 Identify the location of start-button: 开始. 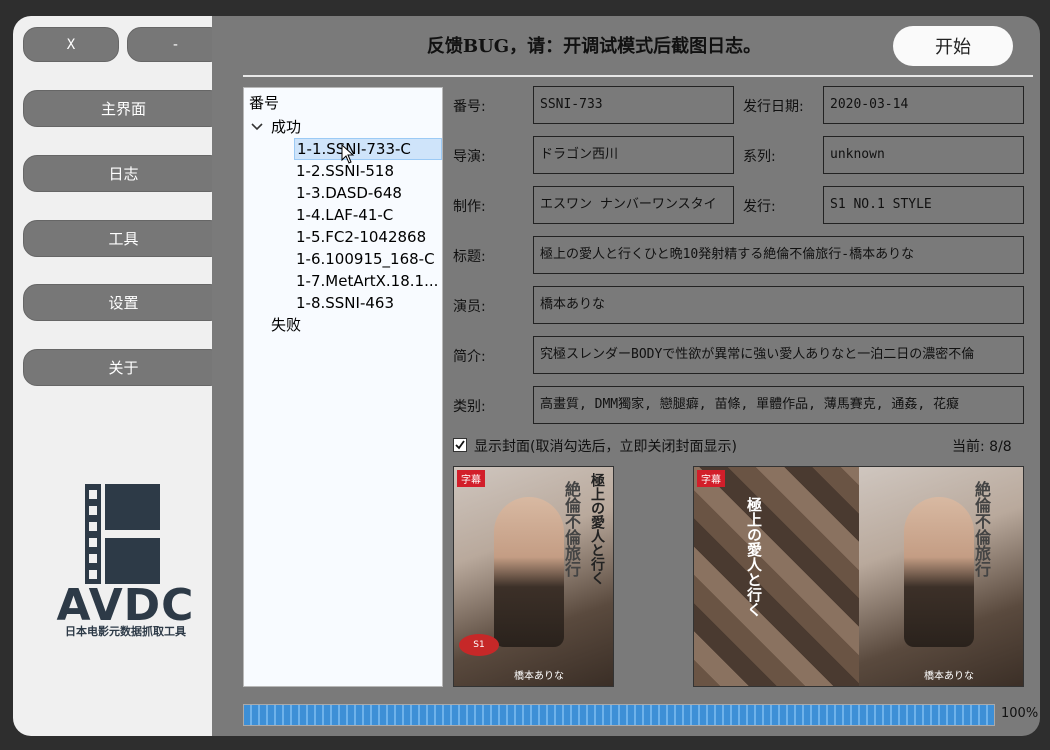
(953, 46).